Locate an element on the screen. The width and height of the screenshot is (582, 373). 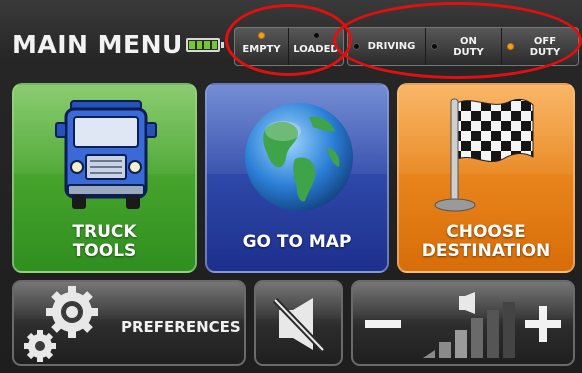
truck-icon is located at coordinates (106, 154).